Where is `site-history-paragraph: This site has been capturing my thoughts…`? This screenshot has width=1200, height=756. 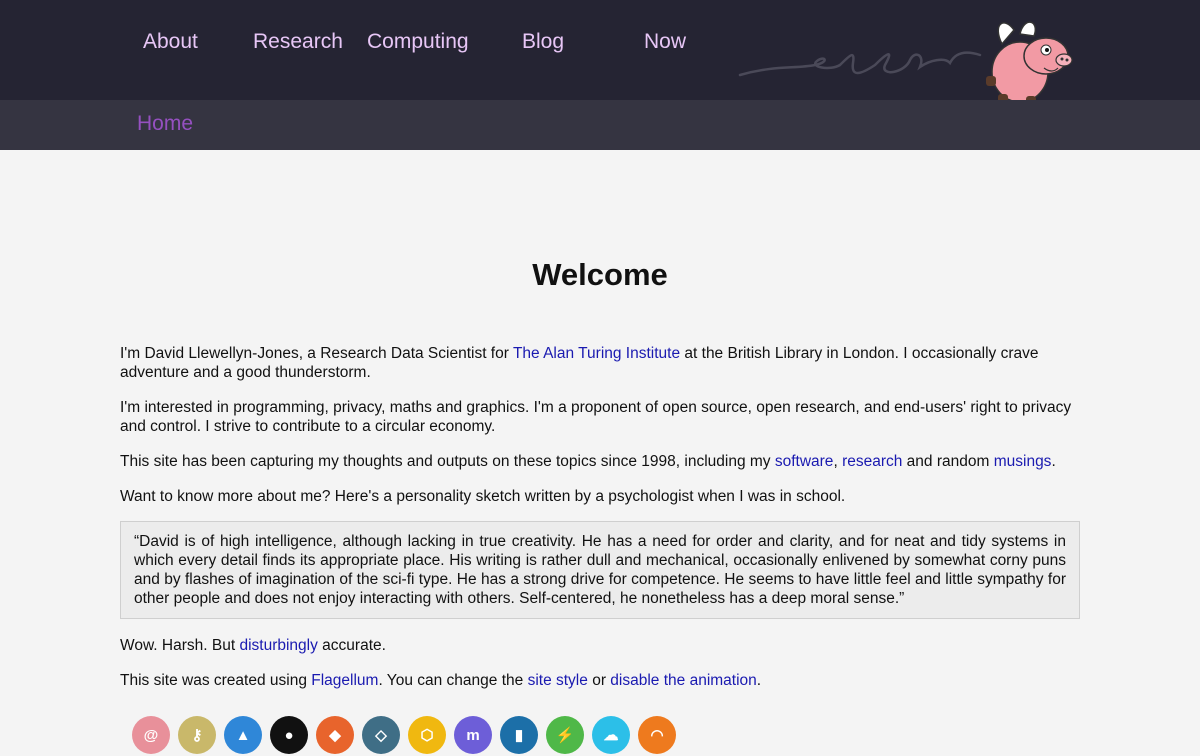
site-history-paragraph: This site has been capturing my thoughts… is located at coordinates (600, 461).